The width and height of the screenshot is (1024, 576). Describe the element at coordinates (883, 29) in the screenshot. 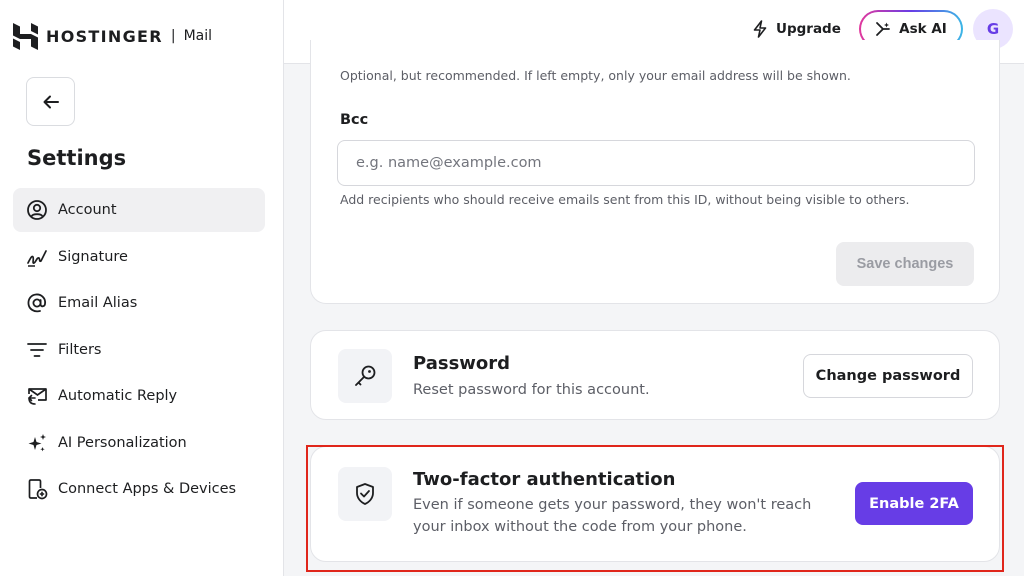

I see `ai-sparkle-icon` at that location.